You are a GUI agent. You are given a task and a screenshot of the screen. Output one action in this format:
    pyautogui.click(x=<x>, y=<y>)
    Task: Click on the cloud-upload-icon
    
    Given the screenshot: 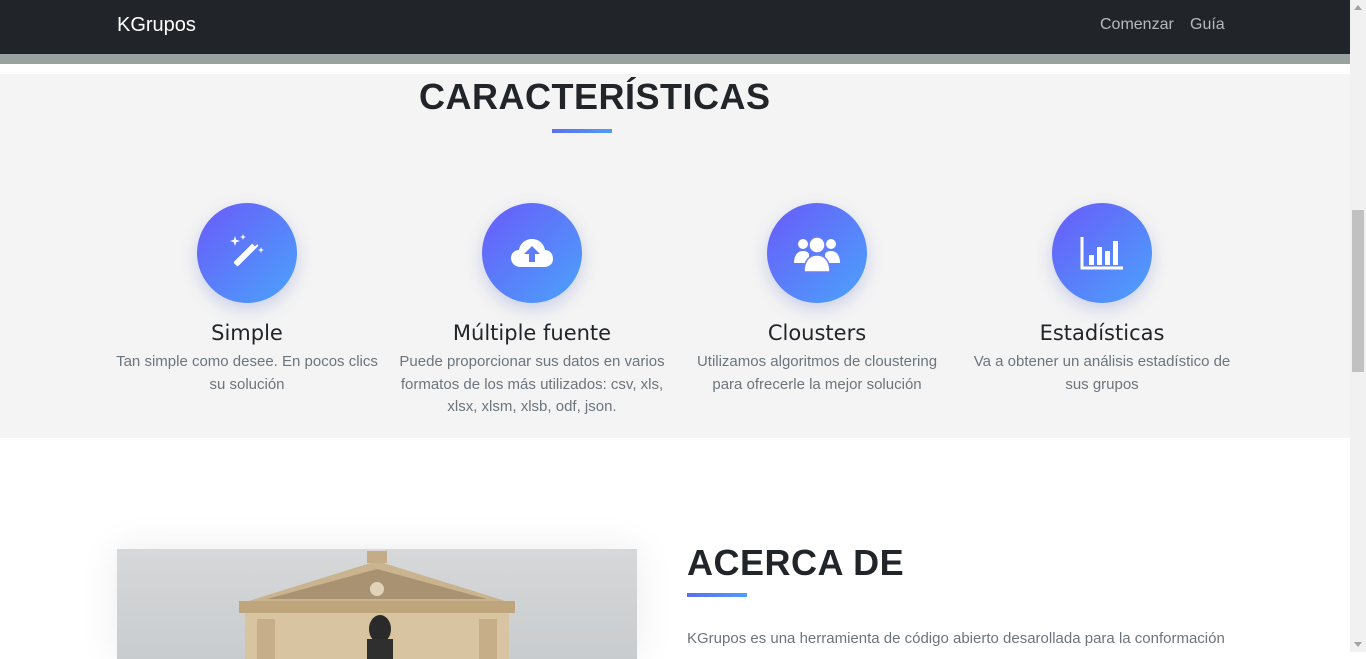 What is the action you would take?
    pyautogui.click(x=532, y=253)
    